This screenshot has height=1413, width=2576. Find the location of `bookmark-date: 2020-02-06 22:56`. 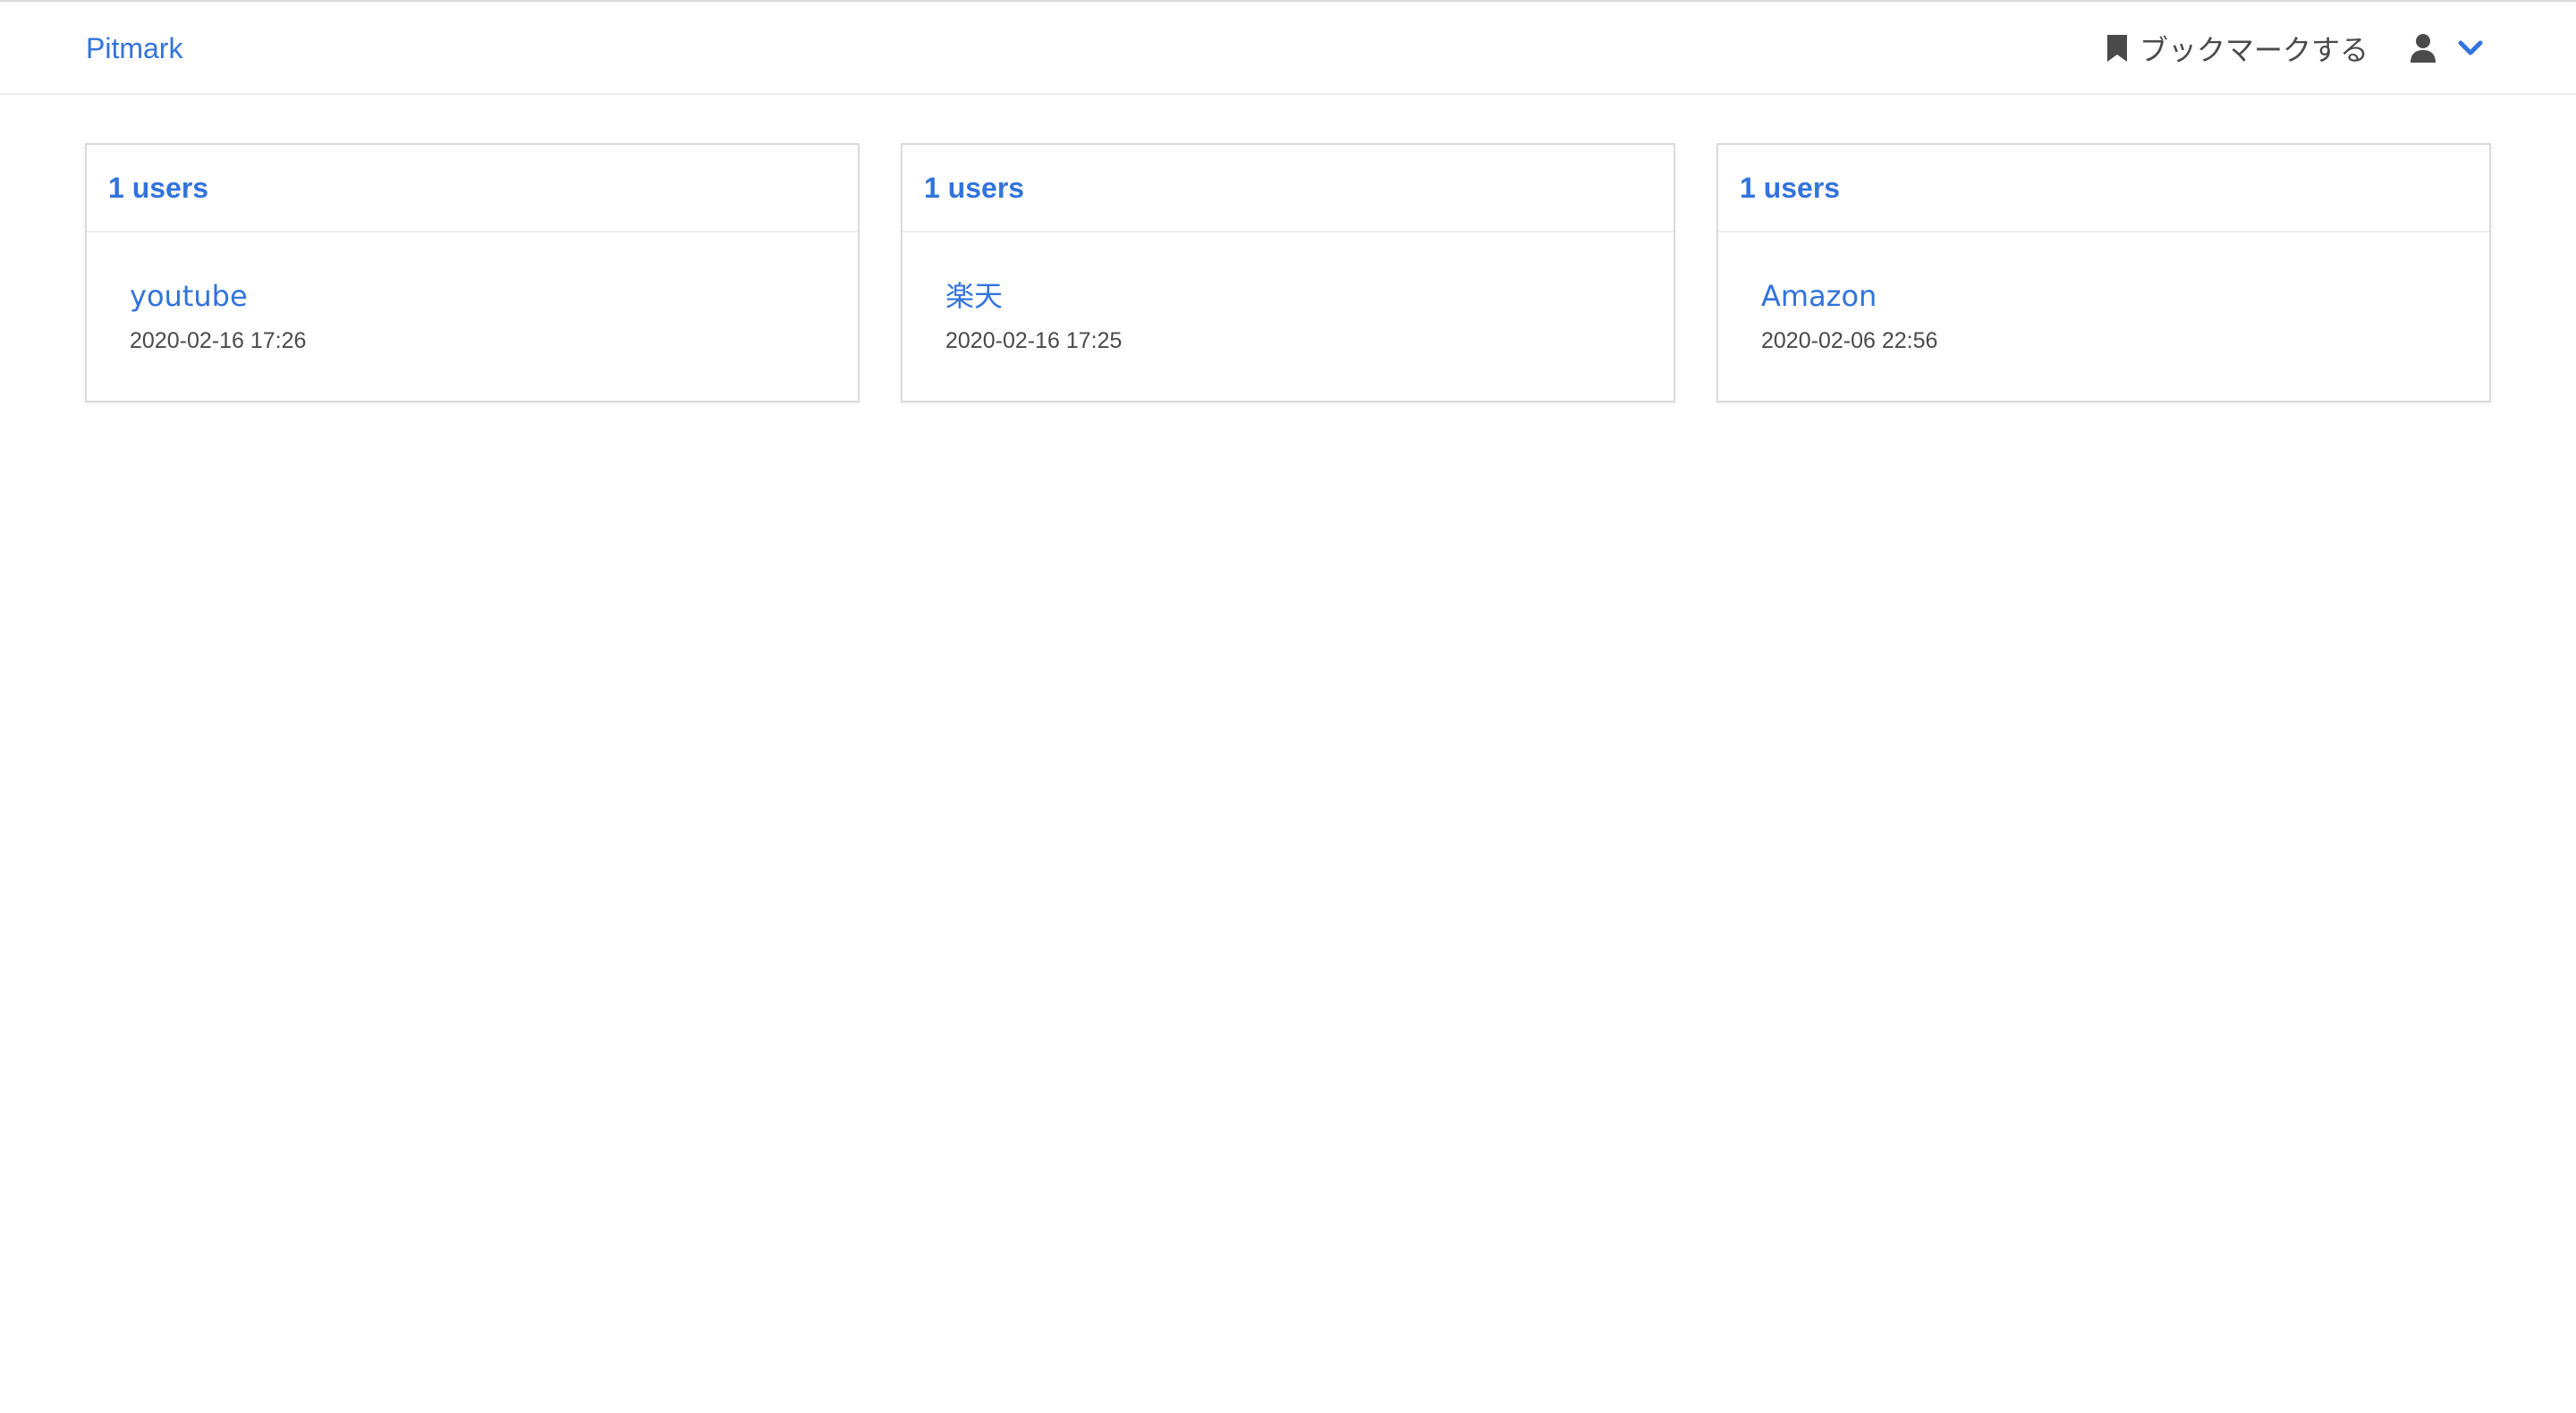

bookmark-date: 2020-02-06 22:56 is located at coordinates (1849, 340).